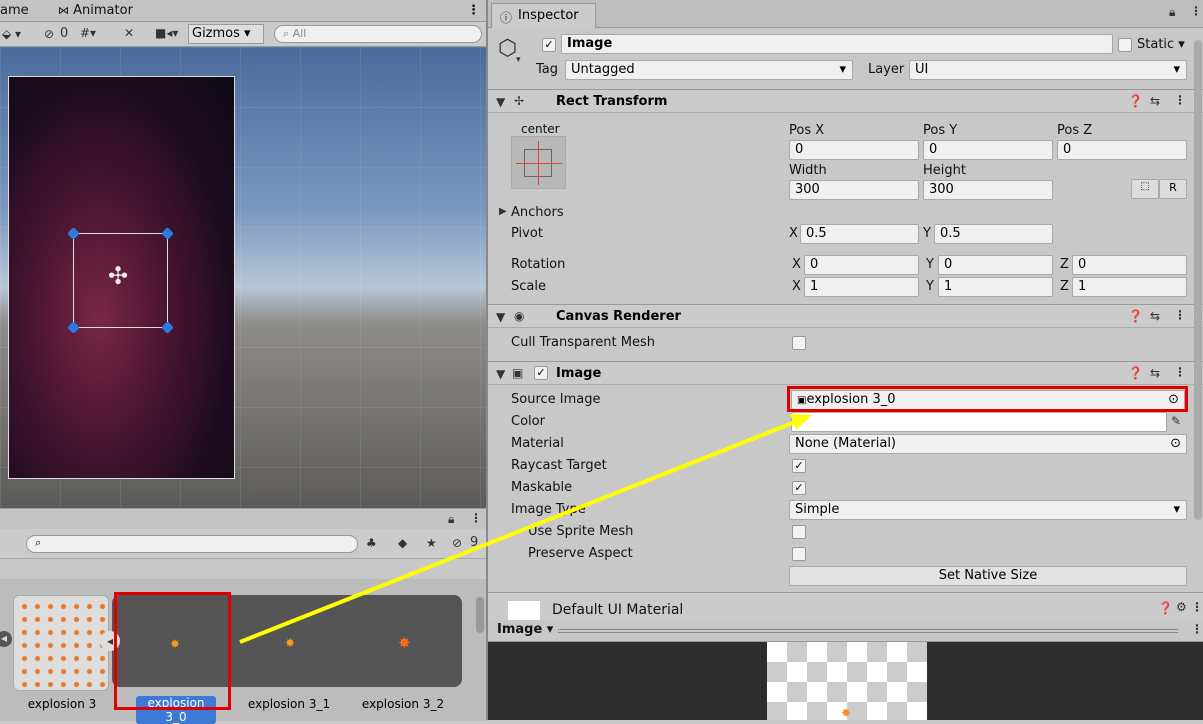 Image resolution: width=1203 pixels, height=724 pixels. I want to click on anchors-label: Anchors, so click(537, 212).